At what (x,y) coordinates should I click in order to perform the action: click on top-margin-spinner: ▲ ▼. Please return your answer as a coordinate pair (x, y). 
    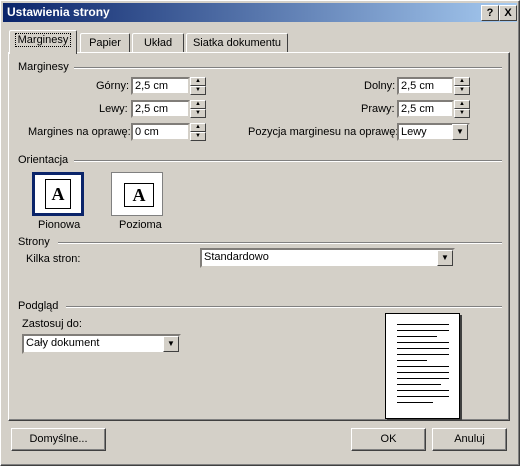
    Looking at the image, I should click on (198, 86).